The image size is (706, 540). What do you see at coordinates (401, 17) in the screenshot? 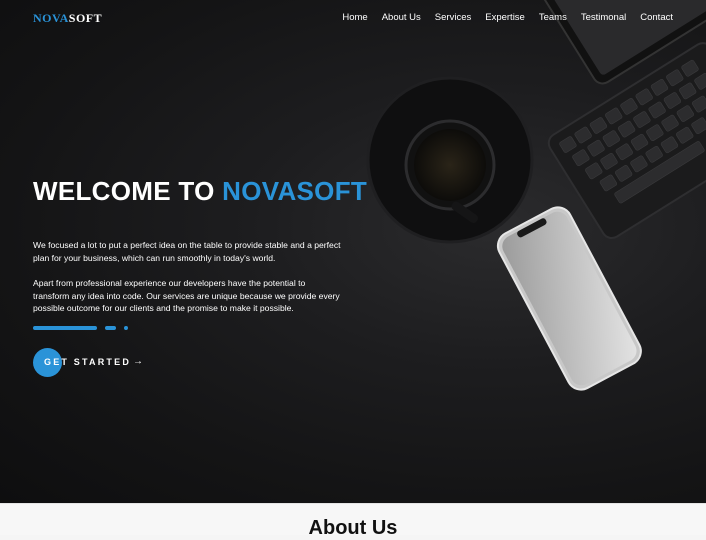
I see `nav-item-about-us: About Us` at bounding box center [401, 17].